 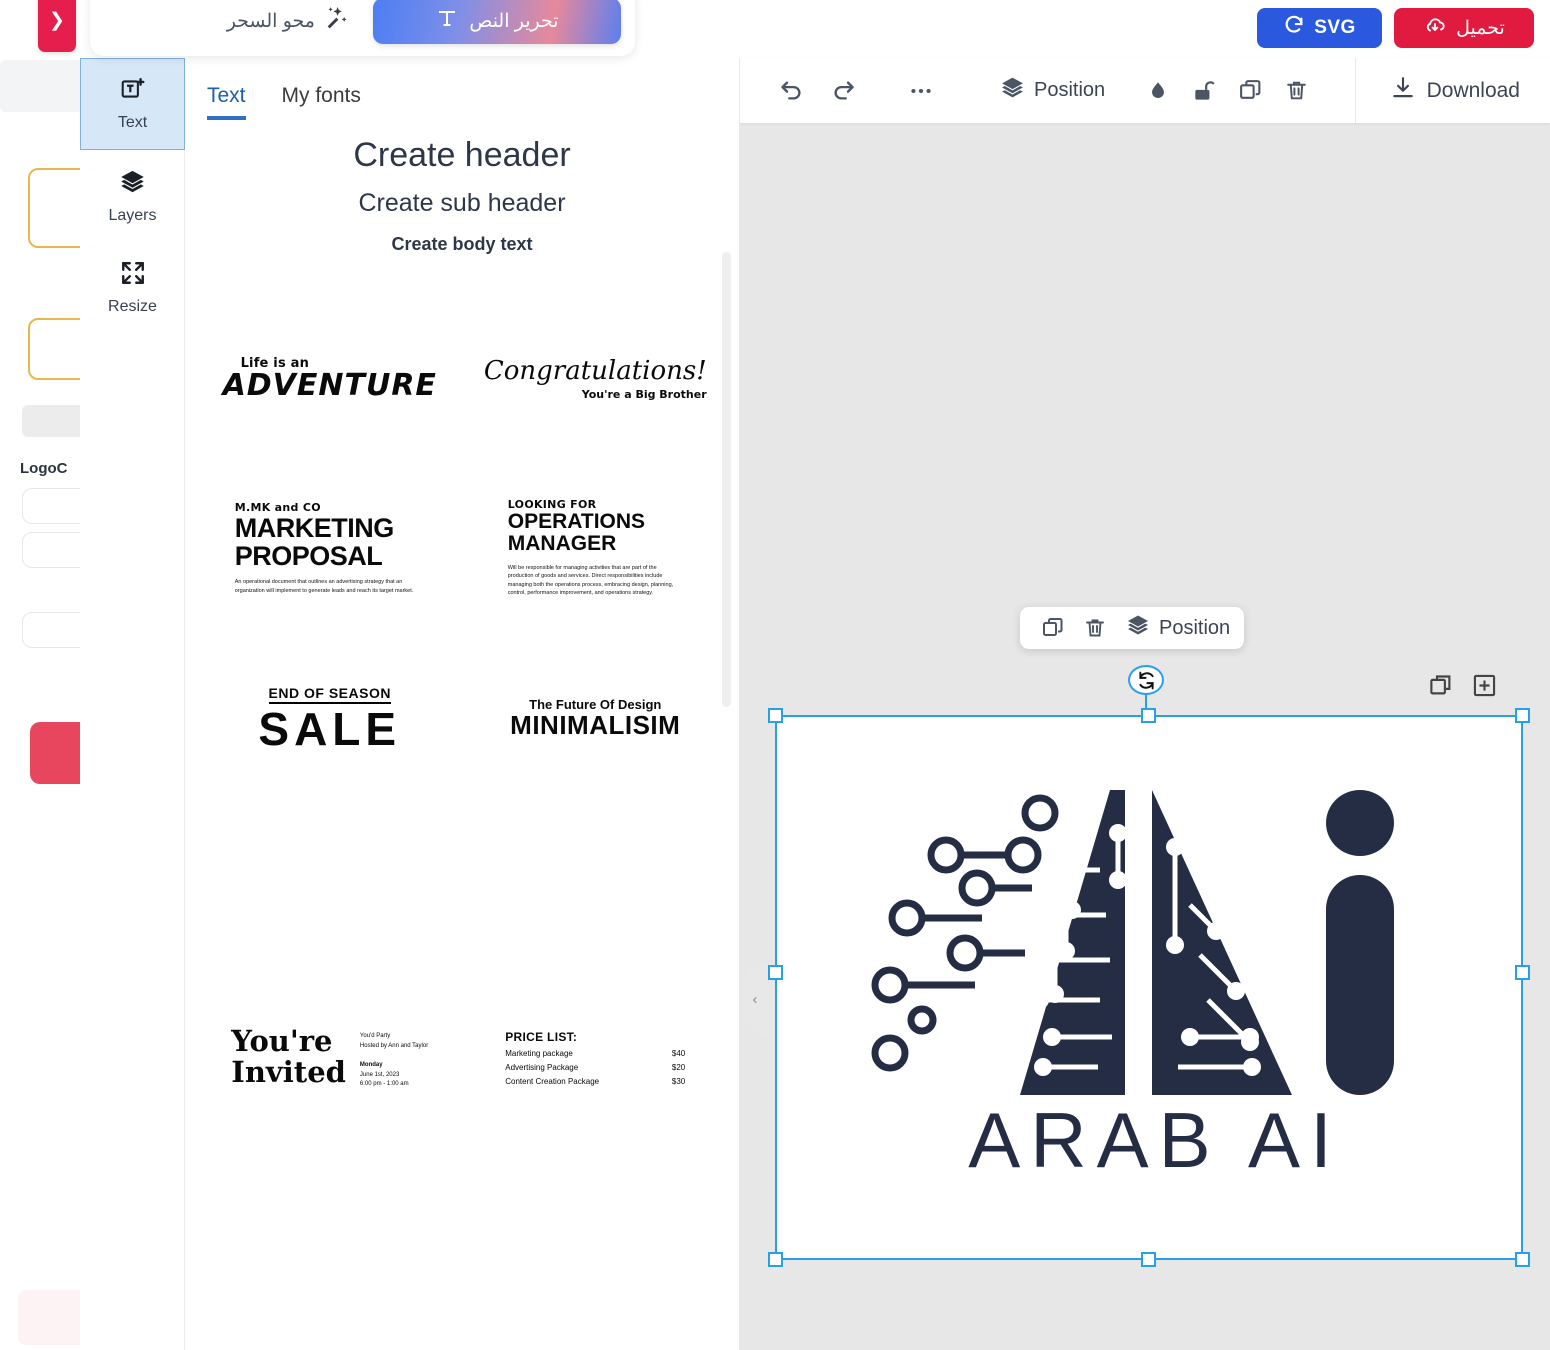 What do you see at coordinates (552, 1081) in the screenshot?
I see `price-row-name: Content Creation Package` at bounding box center [552, 1081].